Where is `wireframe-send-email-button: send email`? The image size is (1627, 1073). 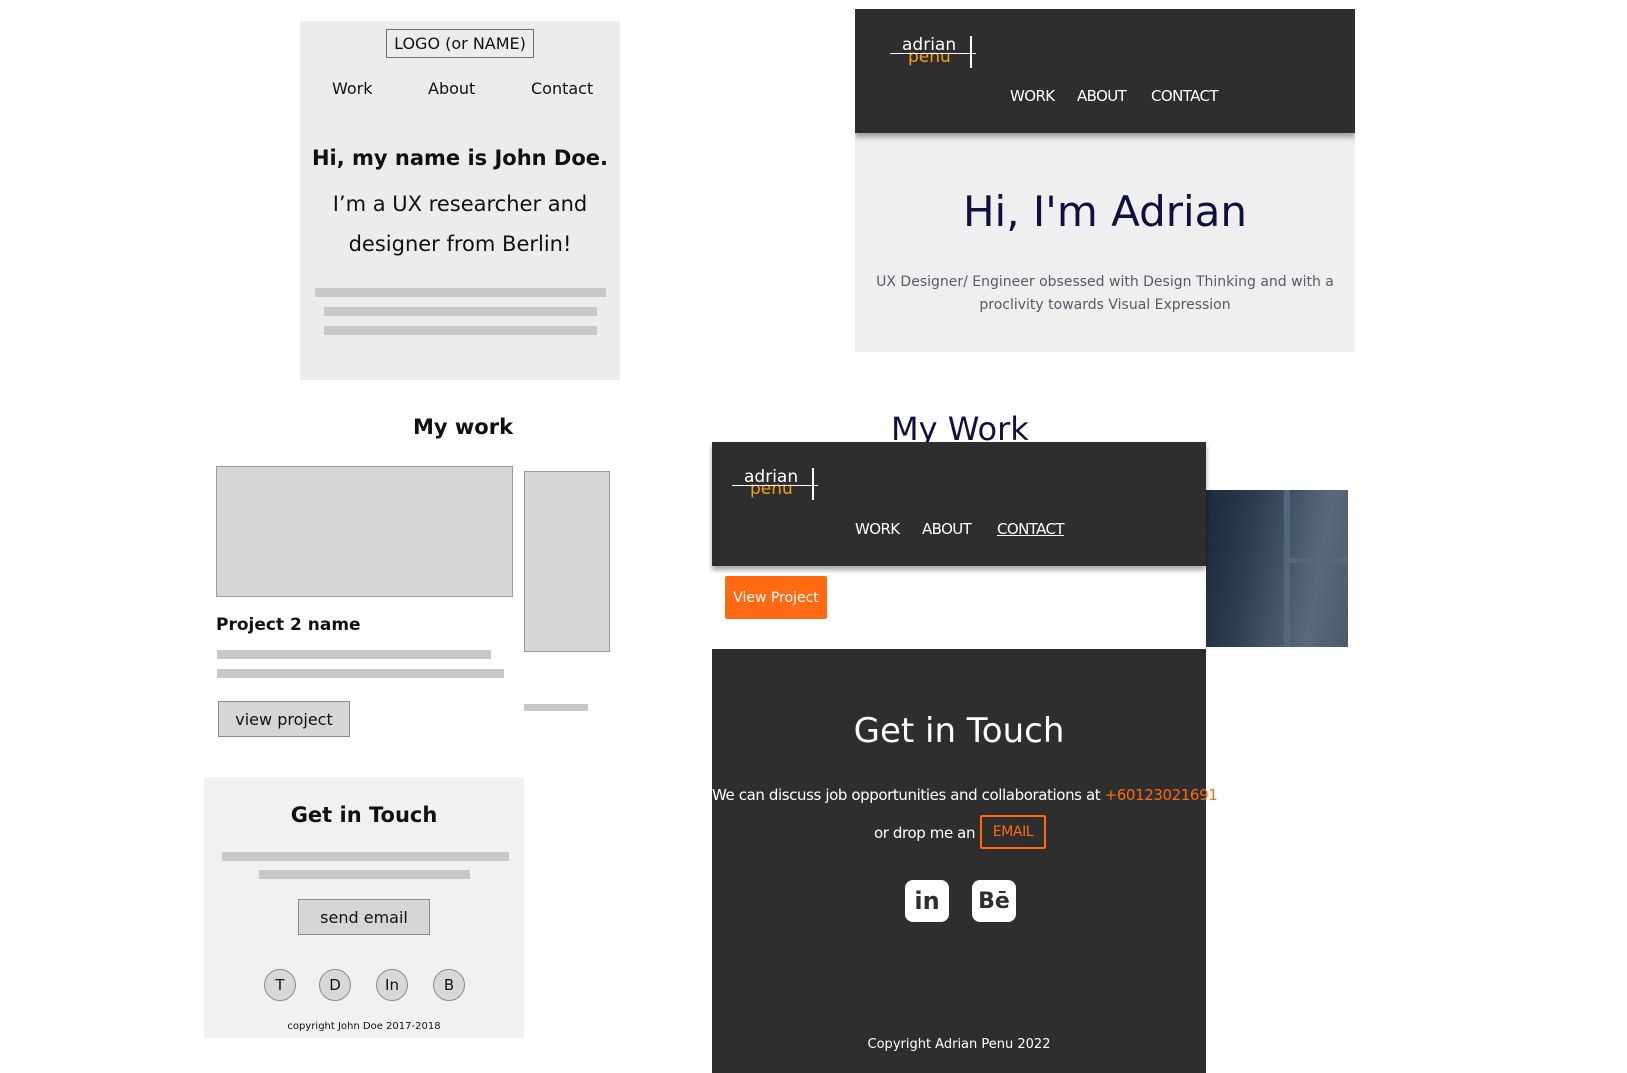
wireframe-send-email-button: send email is located at coordinates (364, 917).